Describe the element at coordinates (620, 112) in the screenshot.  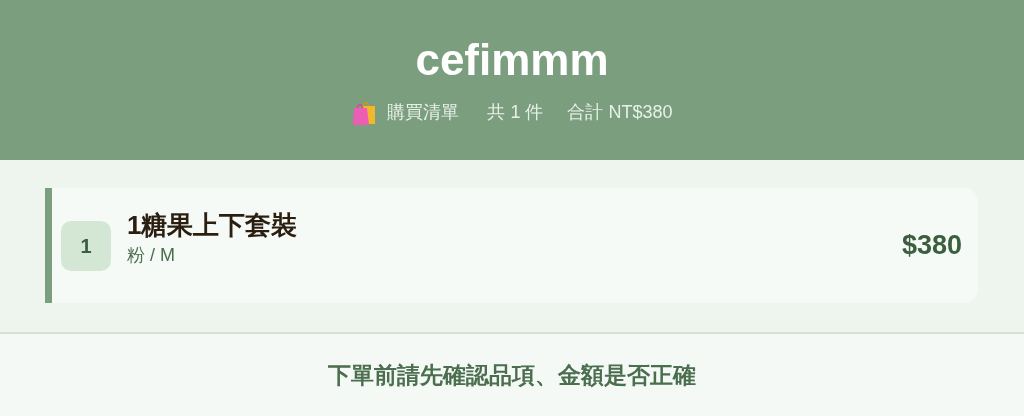
I see `total-amount: 合計 NT$380` at that location.